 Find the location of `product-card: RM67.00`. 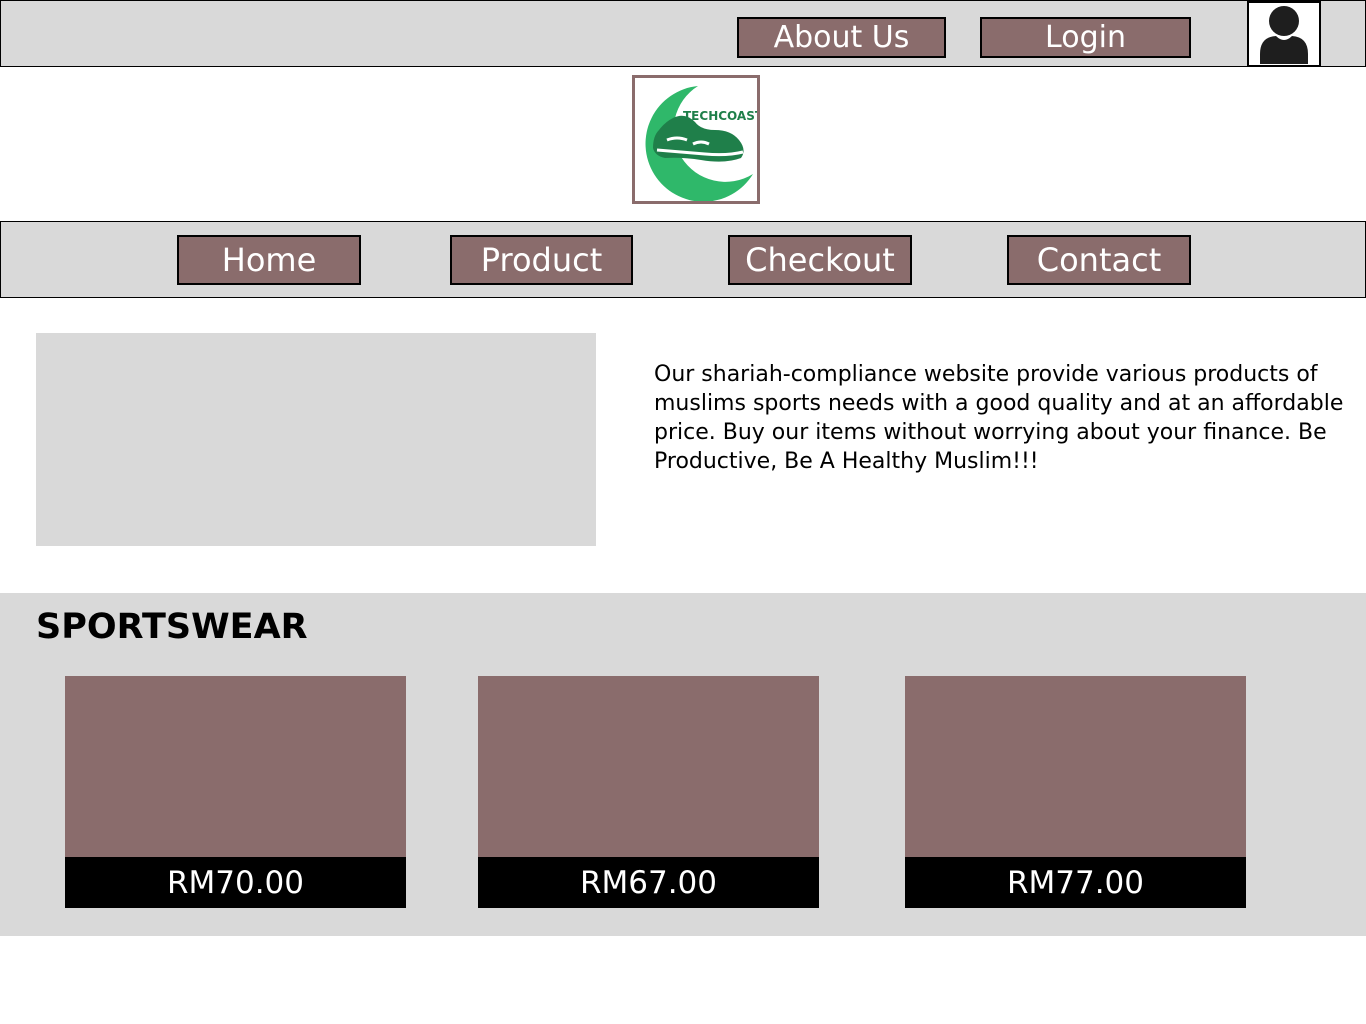

product-card: RM67.00 is located at coordinates (648, 792).